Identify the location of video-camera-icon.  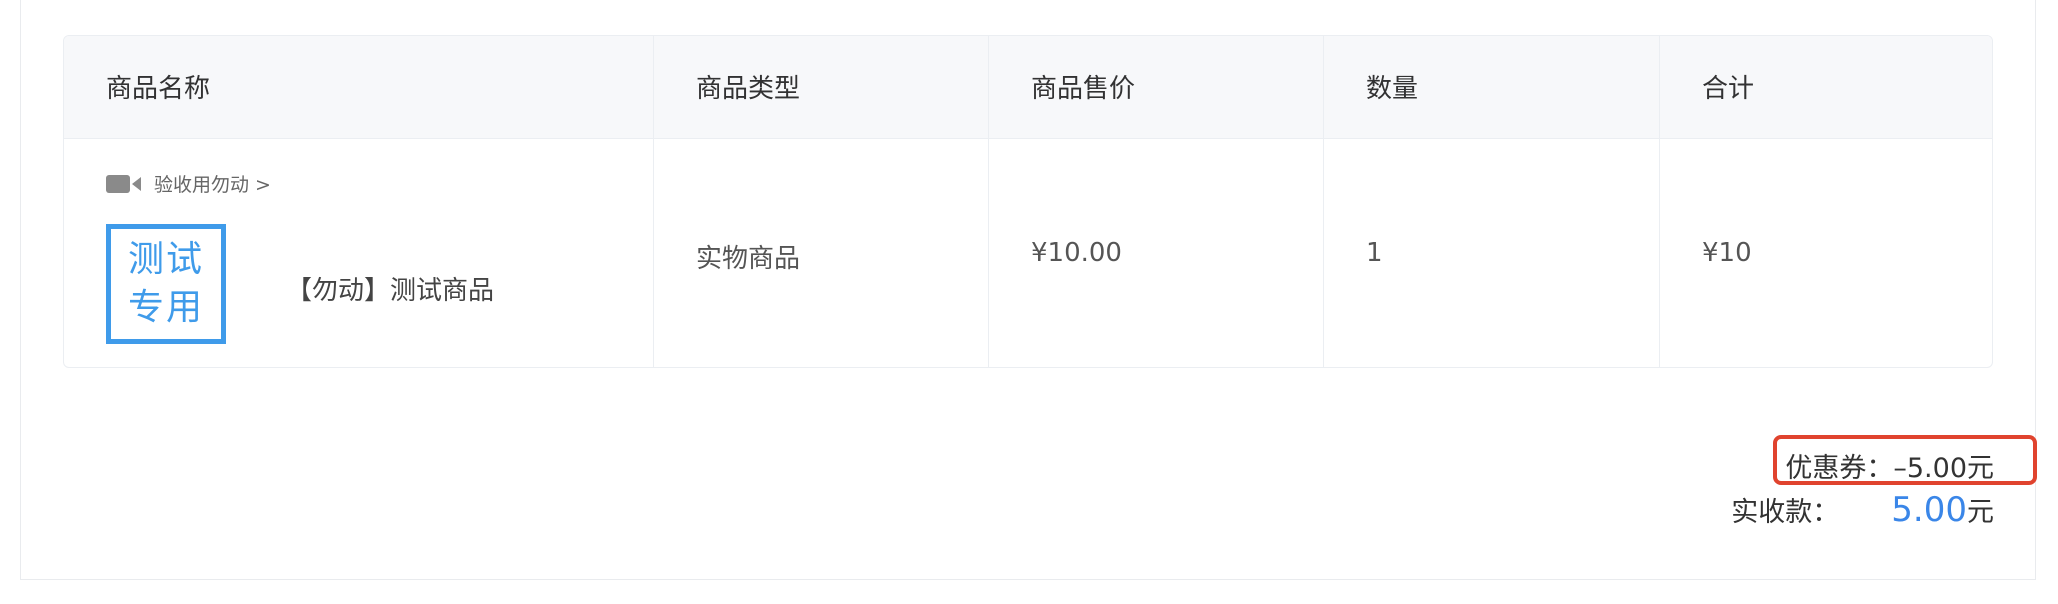
(123, 183).